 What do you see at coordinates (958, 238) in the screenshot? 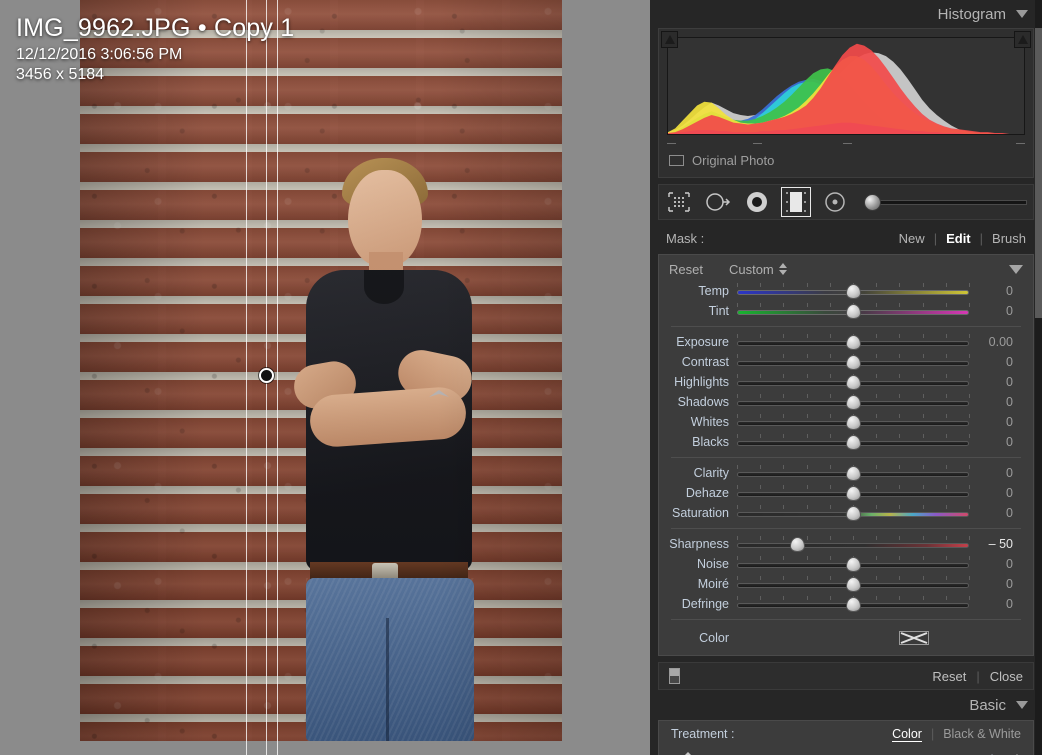
I see `mask-edit-button: Edit` at bounding box center [958, 238].